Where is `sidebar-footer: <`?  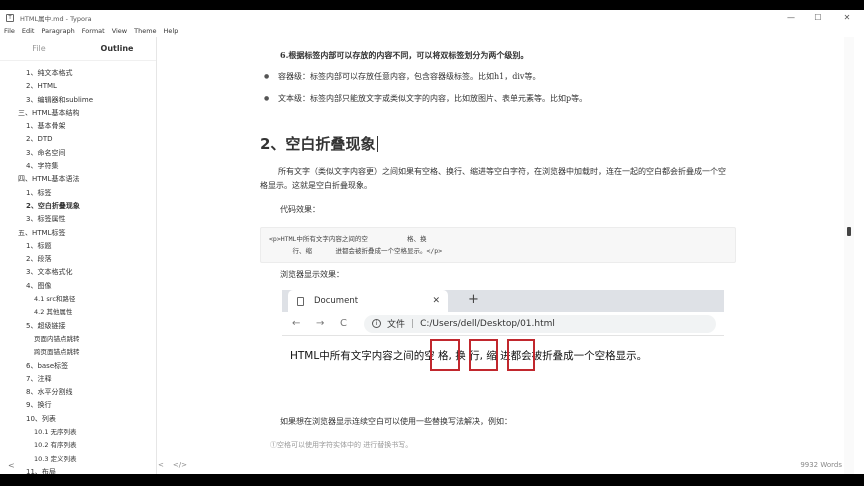 sidebar-footer: < is located at coordinates (78, 465).